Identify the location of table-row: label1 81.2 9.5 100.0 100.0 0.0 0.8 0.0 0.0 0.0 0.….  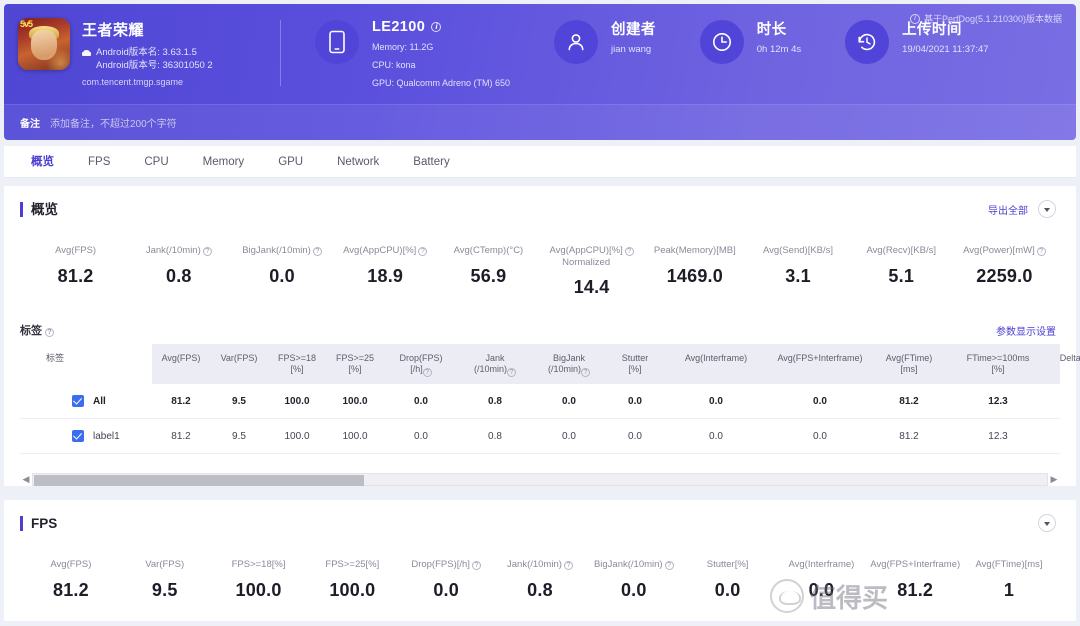
(540, 436).